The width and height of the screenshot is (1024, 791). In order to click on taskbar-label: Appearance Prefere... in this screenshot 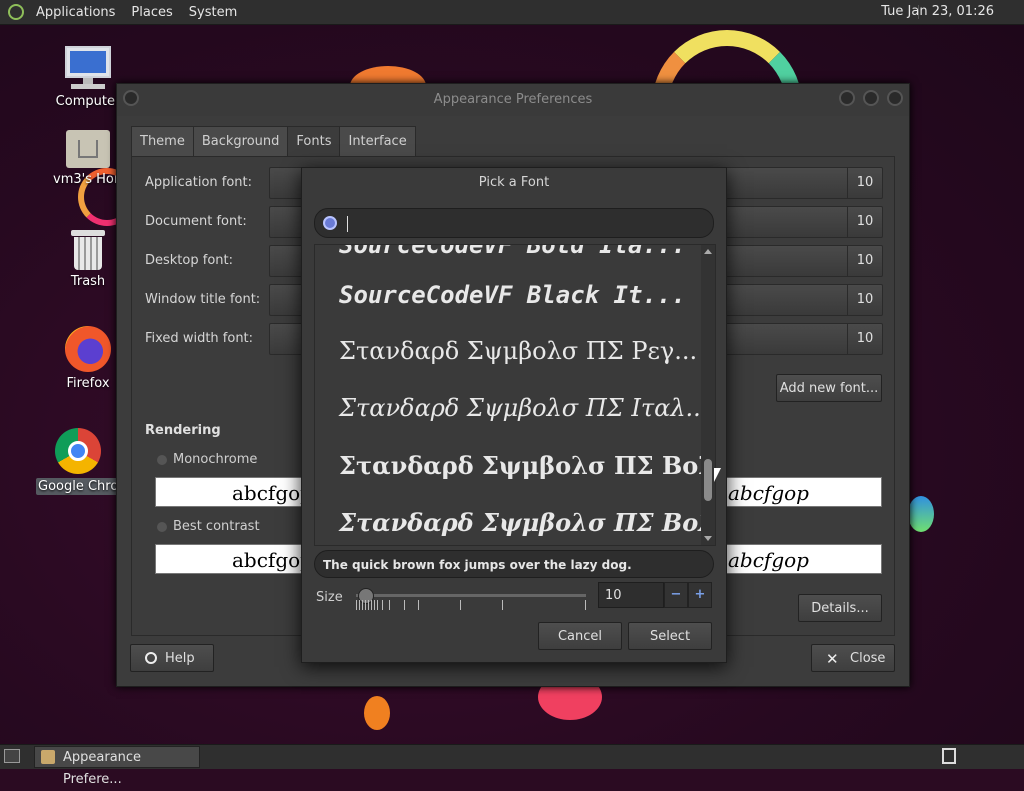, I will do `click(102, 768)`.